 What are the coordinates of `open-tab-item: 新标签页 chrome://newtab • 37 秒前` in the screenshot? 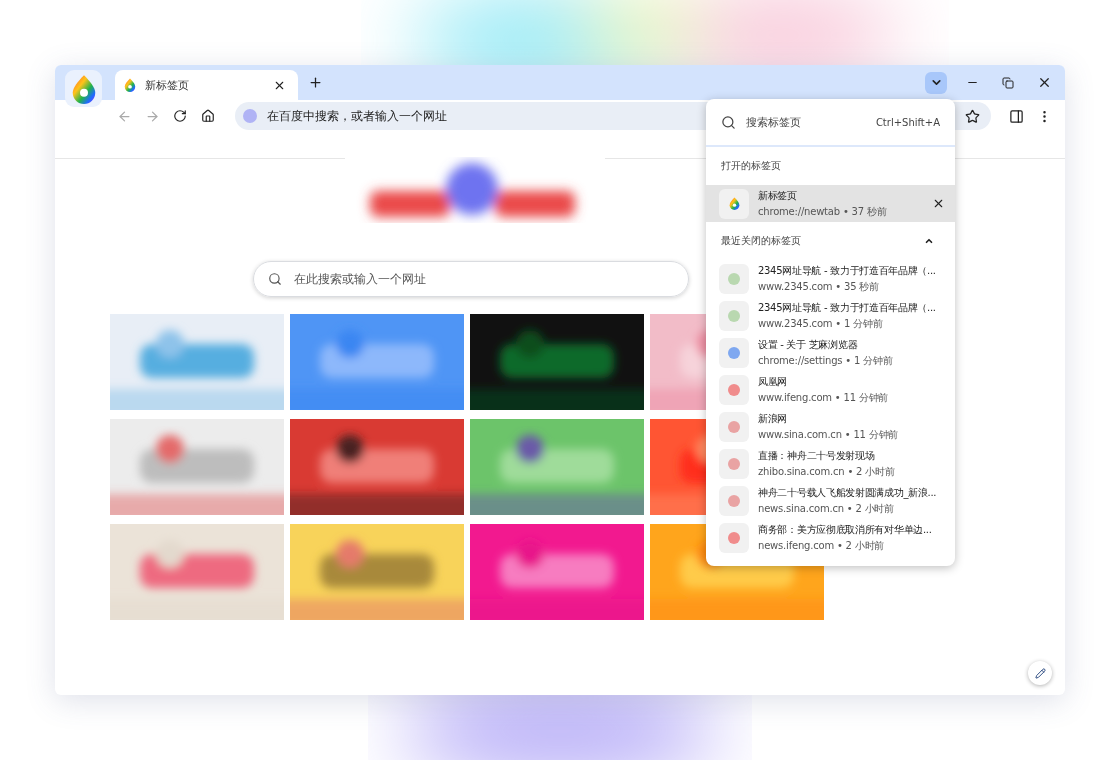 It's located at (830, 203).